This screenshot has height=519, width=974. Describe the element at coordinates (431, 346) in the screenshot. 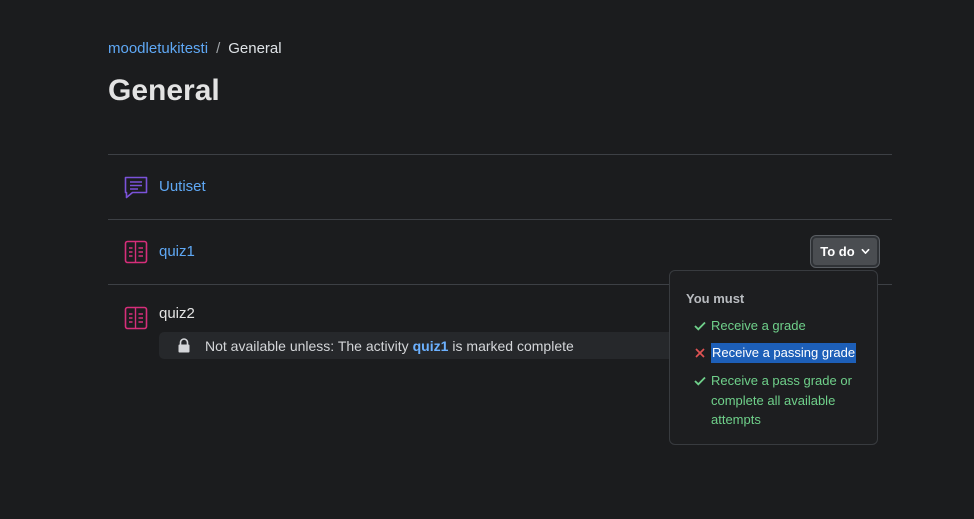

I see `restriction-activity-link: quiz1` at that location.